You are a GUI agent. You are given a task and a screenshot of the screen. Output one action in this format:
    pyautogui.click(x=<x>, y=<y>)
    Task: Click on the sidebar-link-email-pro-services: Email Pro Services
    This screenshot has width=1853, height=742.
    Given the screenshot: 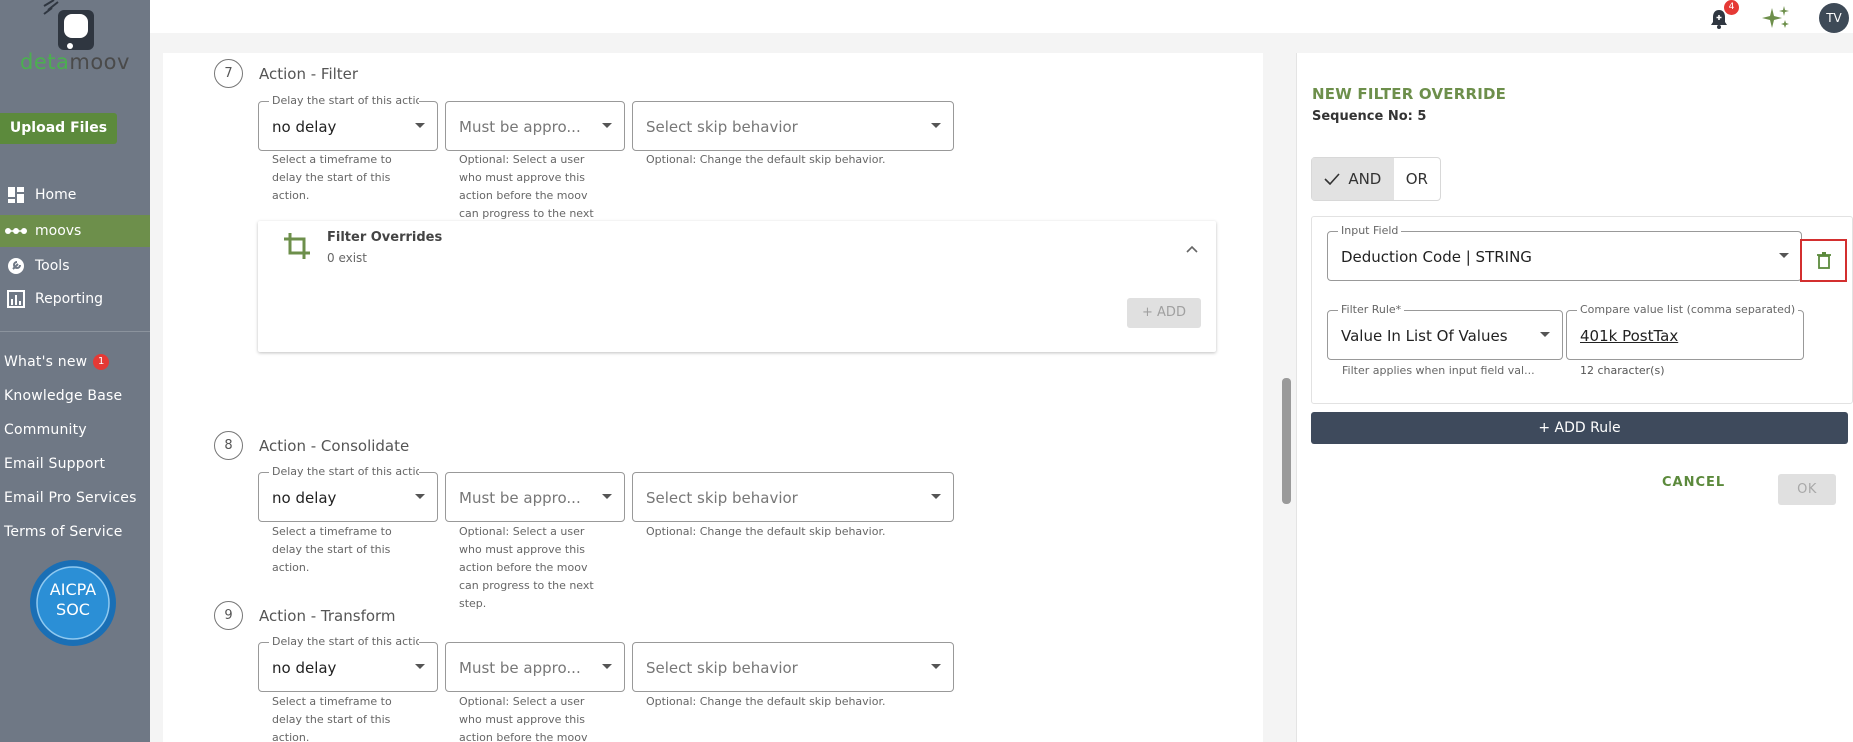 What is the action you would take?
    pyautogui.click(x=70, y=498)
    